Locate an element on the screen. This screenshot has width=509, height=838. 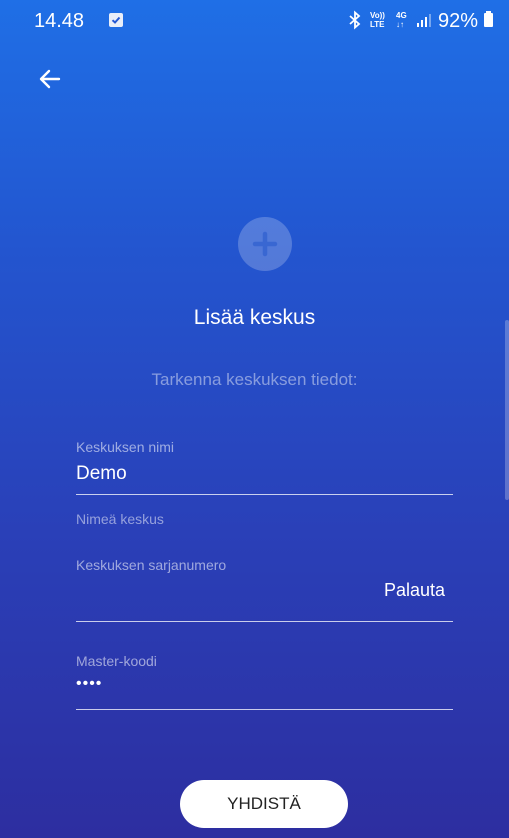
back-button is located at coordinates (50, 79).